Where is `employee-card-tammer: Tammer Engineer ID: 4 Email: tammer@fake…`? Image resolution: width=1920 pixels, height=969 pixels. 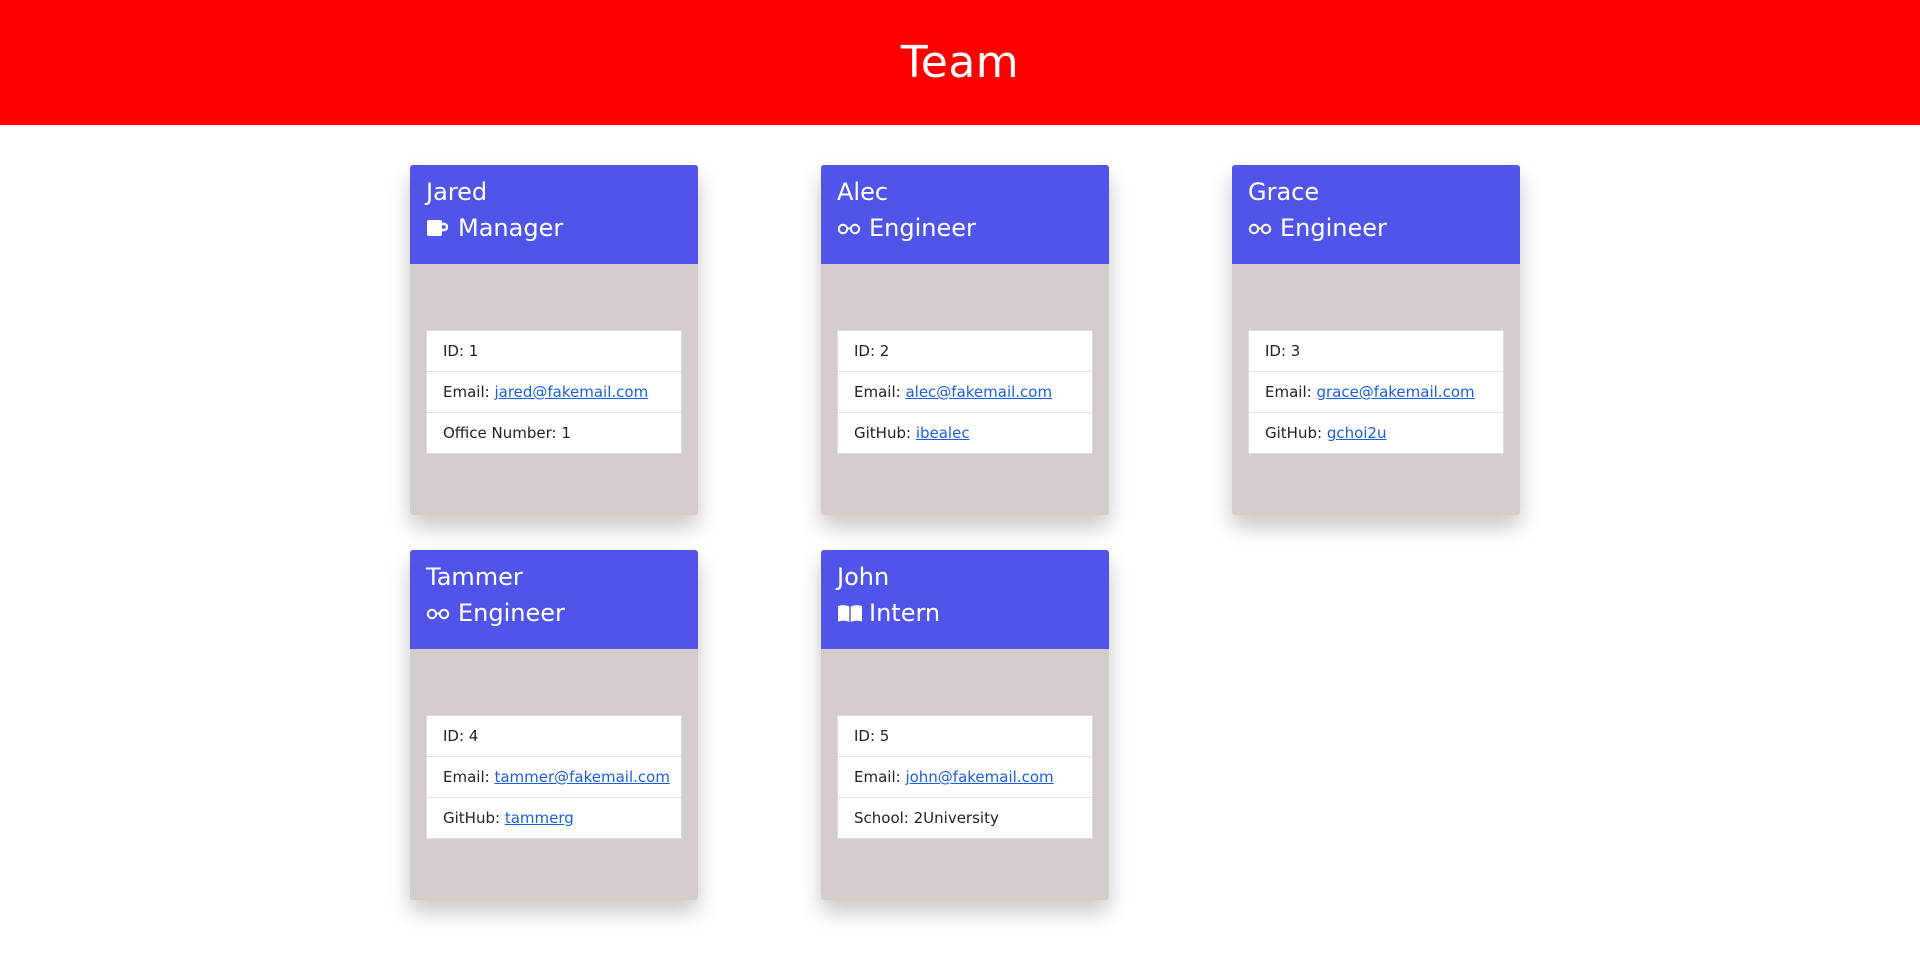 employee-card-tammer: Tammer Engineer ID: 4 Email: tammer@fake… is located at coordinates (554, 725).